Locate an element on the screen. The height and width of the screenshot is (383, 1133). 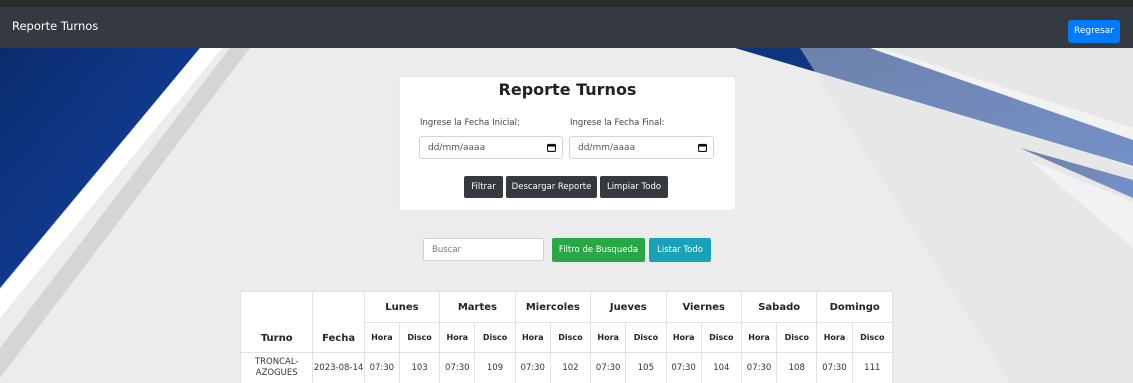
search-input: Buscar is located at coordinates (483, 249).